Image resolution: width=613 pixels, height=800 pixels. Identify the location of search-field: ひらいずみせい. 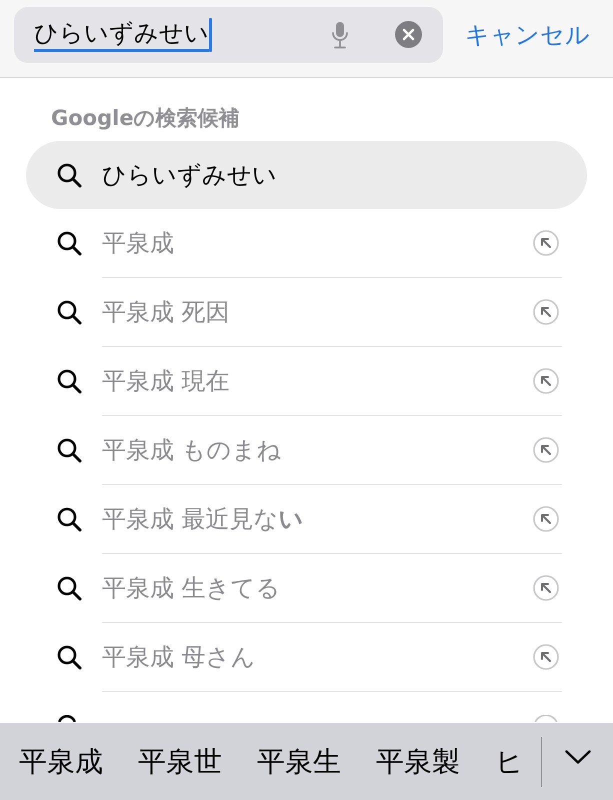
(228, 34).